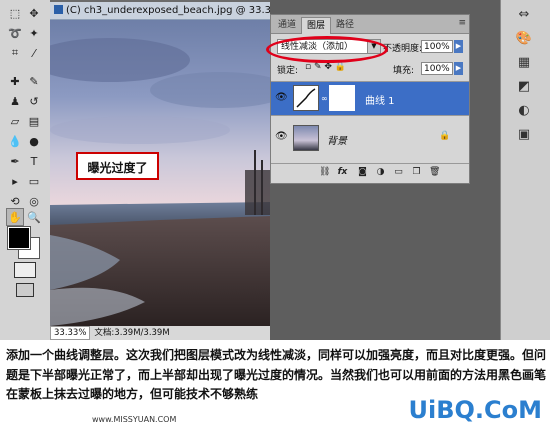 Image resolution: width=550 pixels, height=426 pixels. I want to click on hand-tool-icon: ✋, so click(15, 217).